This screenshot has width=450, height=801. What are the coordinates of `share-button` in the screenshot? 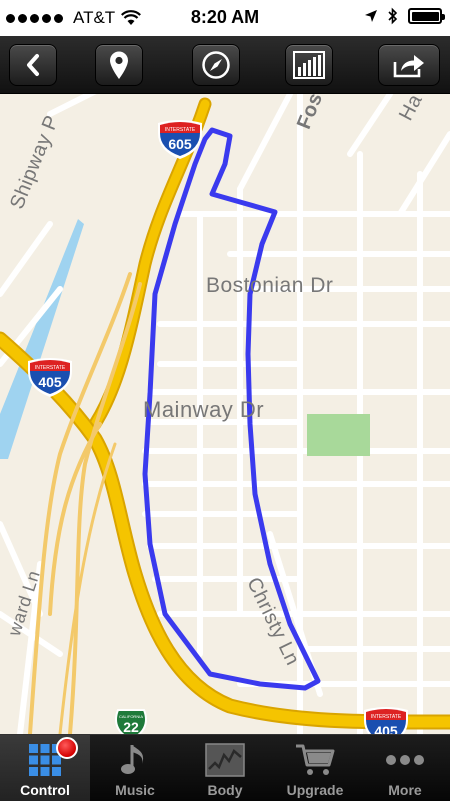 It's located at (409, 65).